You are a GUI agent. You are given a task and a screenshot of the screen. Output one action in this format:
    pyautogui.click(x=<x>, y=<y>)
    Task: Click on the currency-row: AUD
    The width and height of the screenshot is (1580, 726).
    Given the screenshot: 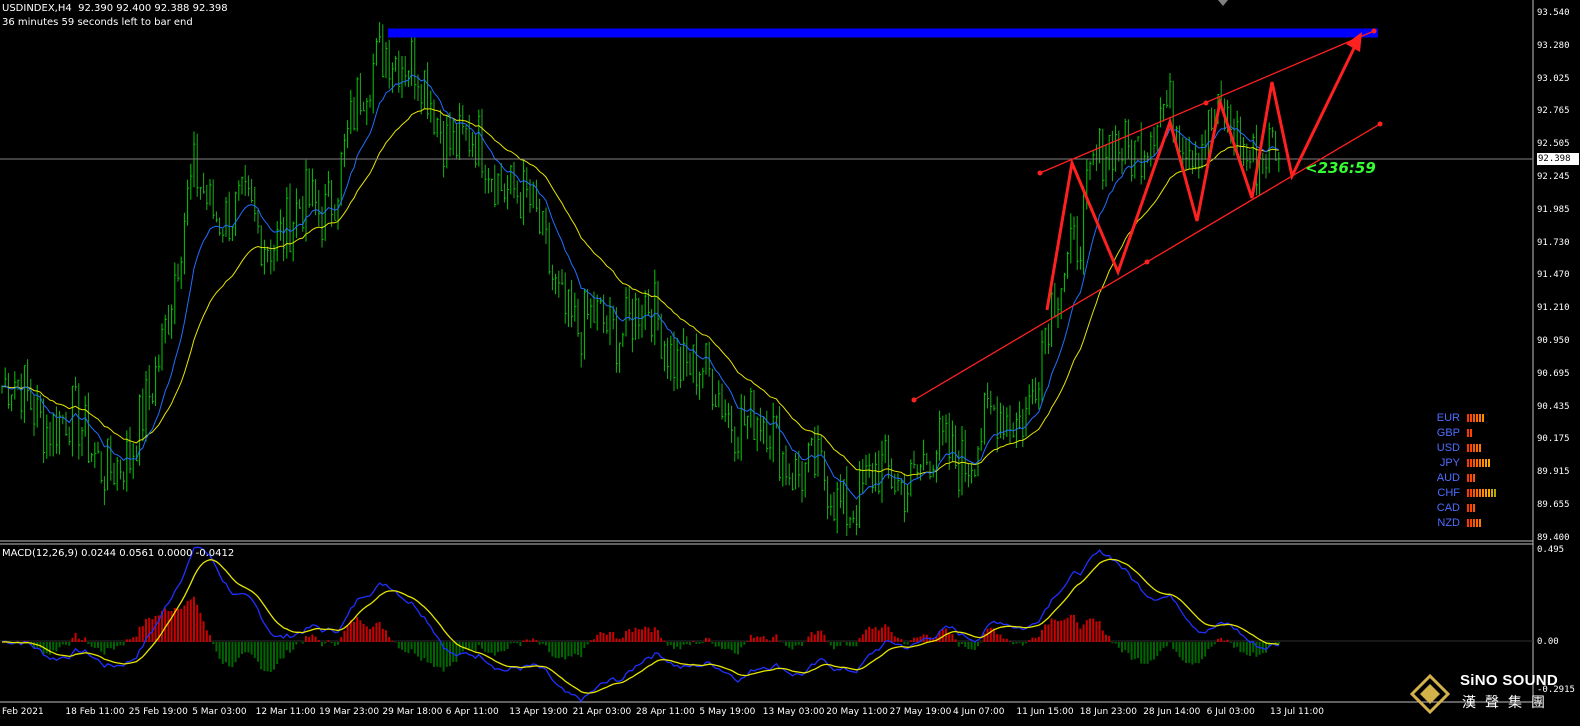 What is the action you would take?
    pyautogui.click(x=1453, y=478)
    